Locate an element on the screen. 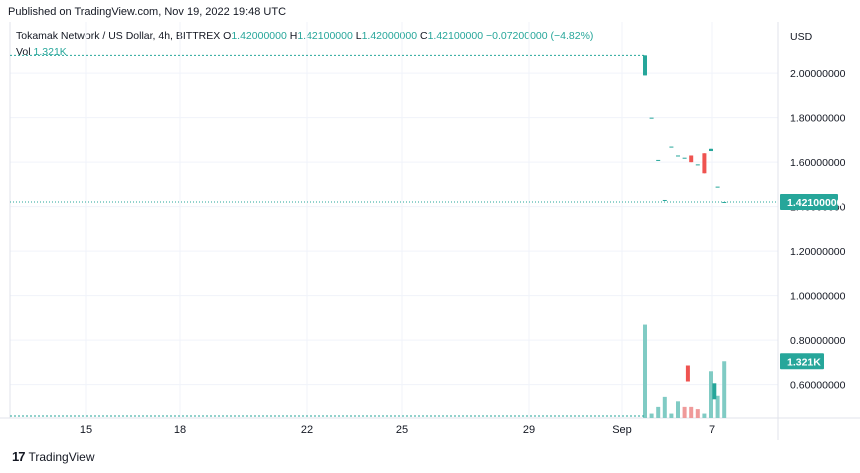  last-volume-label: 1.321K is located at coordinates (804, 362).